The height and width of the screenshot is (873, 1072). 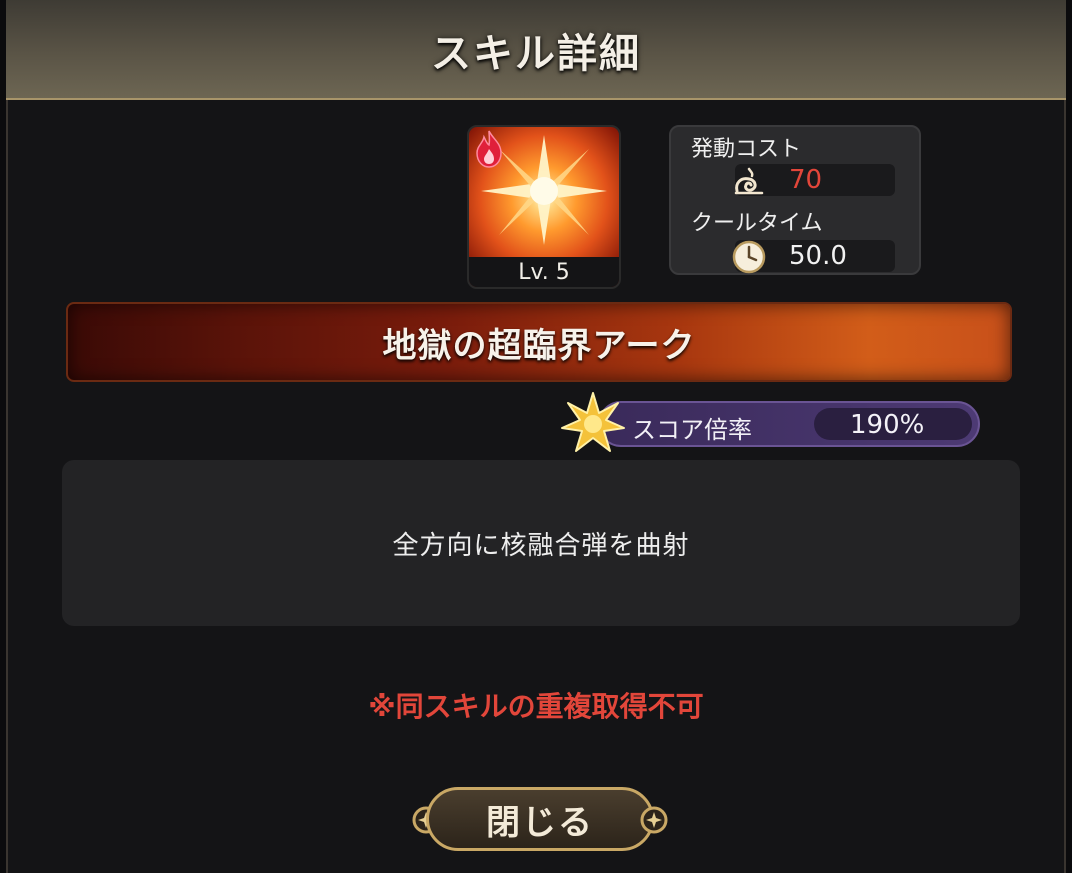 What do you see at coordinates (544, 272) in the screenshot?
I see `skill-level: Lv. 5` at bounding box center [544, 272].